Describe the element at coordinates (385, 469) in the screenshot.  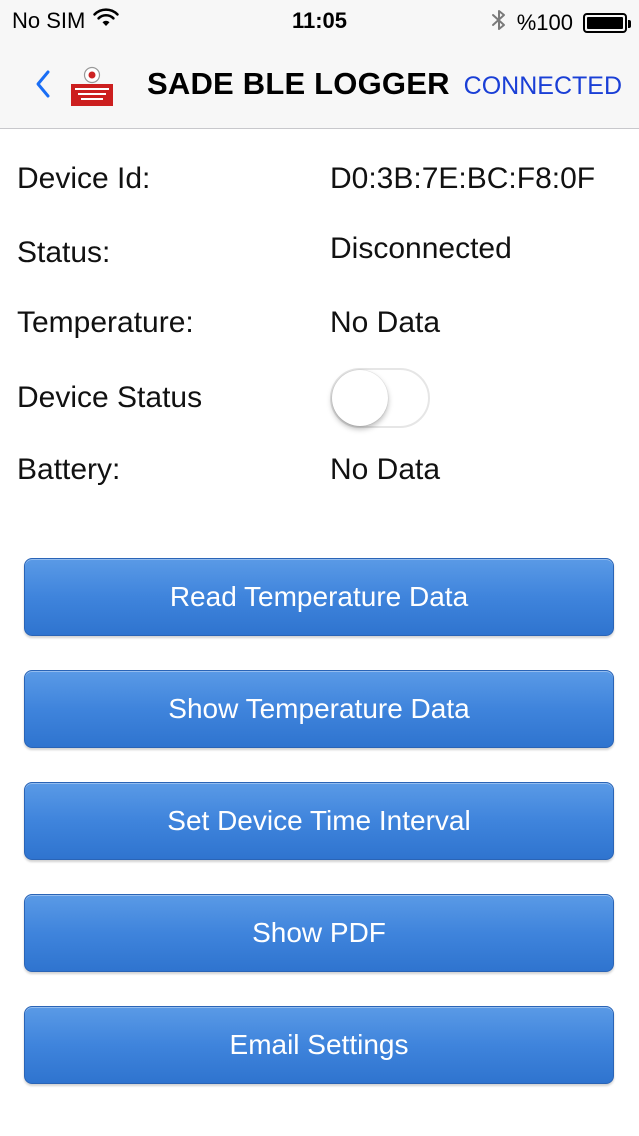
I see `battery-value: No Data` at that location.